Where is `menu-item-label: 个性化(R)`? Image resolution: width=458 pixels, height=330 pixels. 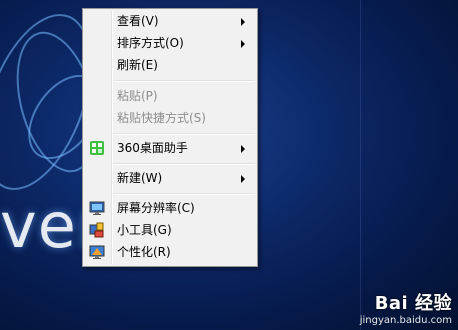
menu-item-label: 个性化(R) is located at coordinates (144, 252).